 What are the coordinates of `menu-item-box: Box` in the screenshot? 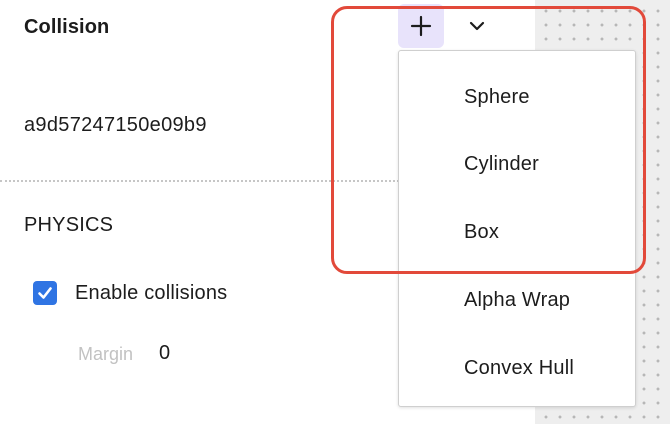 It's located at (517, 232).